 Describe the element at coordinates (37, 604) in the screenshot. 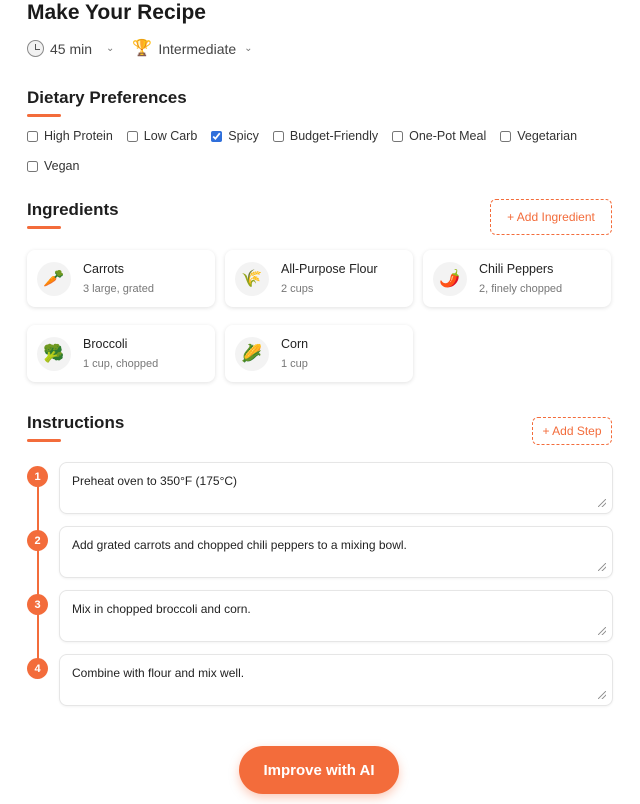

I see `step-number: 3` at that location.